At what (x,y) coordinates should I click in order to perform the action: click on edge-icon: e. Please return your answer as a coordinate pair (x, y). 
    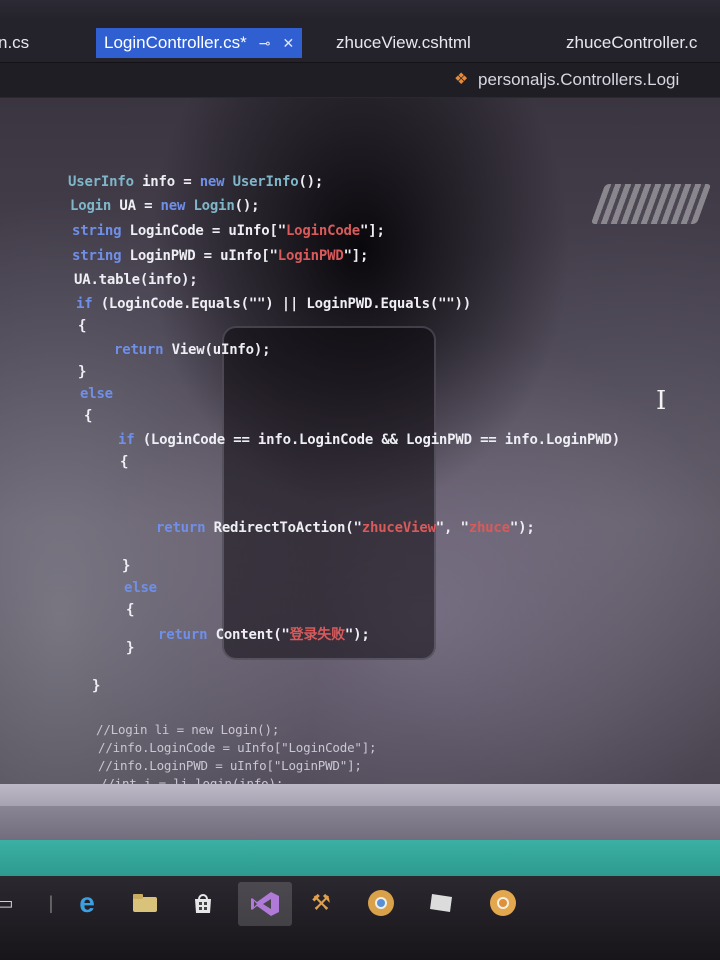
    Looking at the image, I should click on (87, 903).